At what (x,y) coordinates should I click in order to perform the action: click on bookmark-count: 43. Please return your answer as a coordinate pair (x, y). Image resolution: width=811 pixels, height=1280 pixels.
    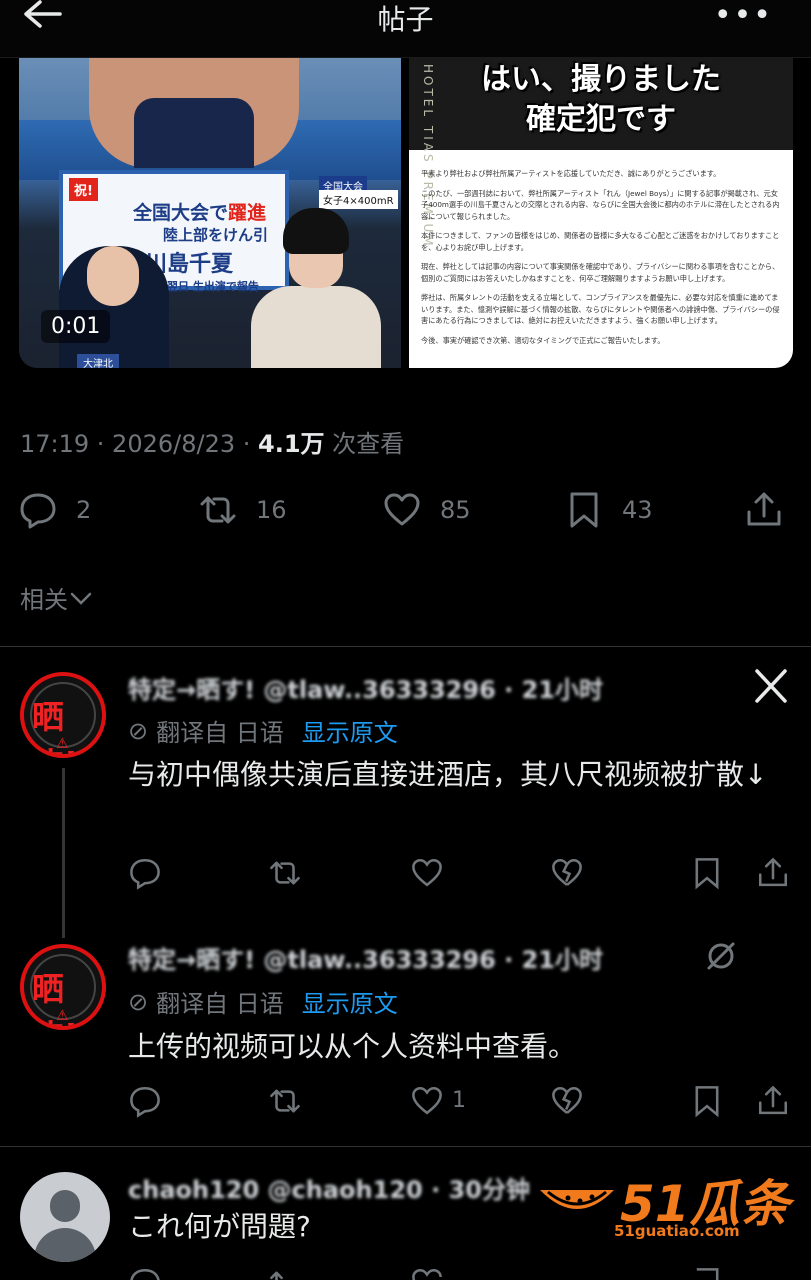
    Looking at the image, I should click on (637, 510).